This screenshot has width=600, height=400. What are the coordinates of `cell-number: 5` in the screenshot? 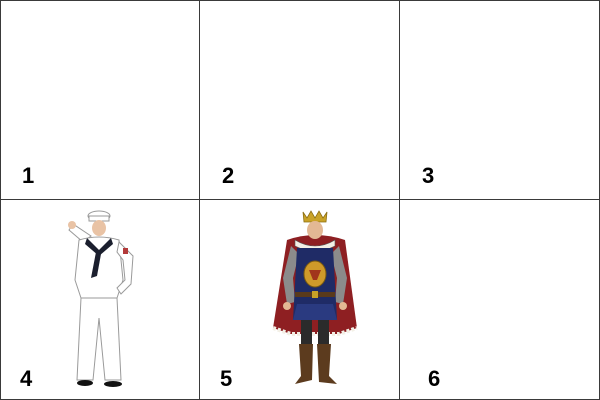 It's located at (226, 378).